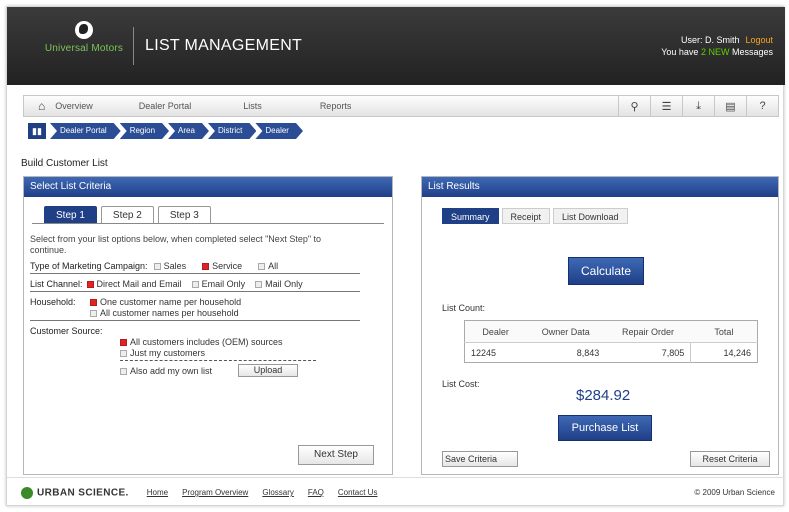  Describe the element at coordinates (74, 106) in the screenshot. I see `nav-overview: Overview` at that location.